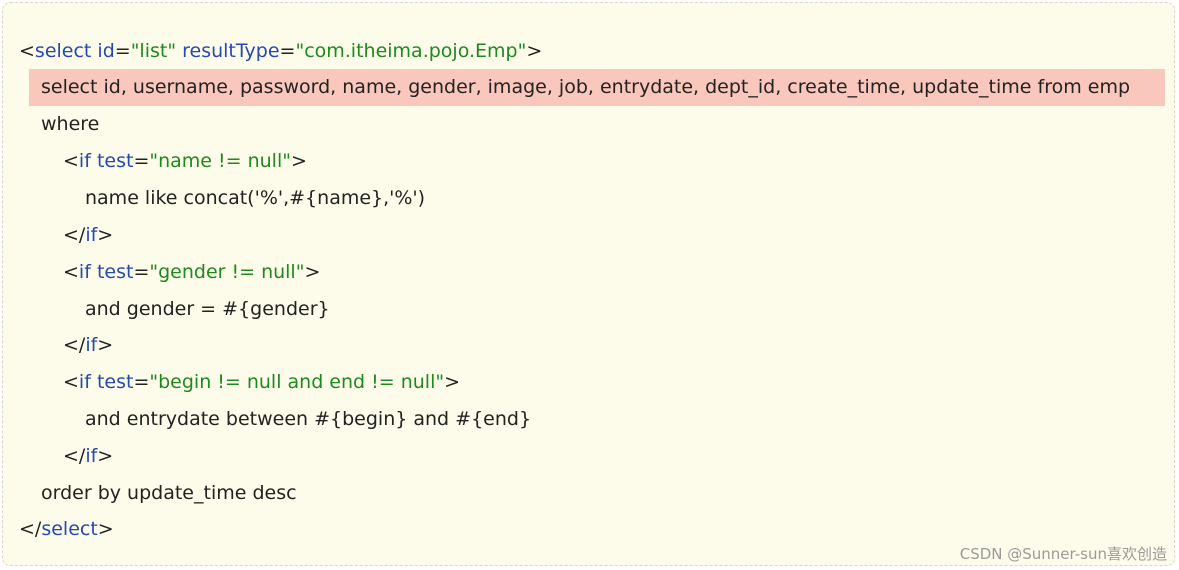 The width and height of the screenshot is (1179, 570). What do you see at coordinates (220, 161) in the screenshot?
I see `attr-value: "name != null"` at bounding box center [220, 161].